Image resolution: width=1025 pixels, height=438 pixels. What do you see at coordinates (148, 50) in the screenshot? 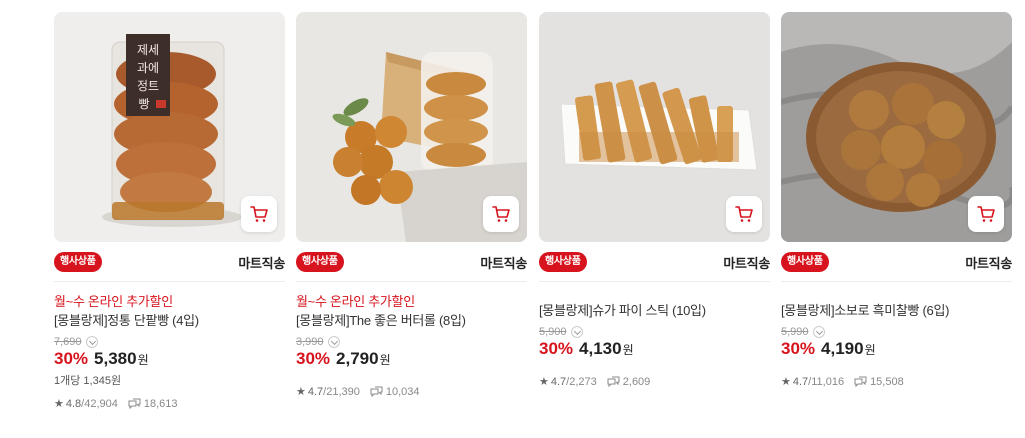
I see `svg-text: 제세` at bounding box center [148, 50].